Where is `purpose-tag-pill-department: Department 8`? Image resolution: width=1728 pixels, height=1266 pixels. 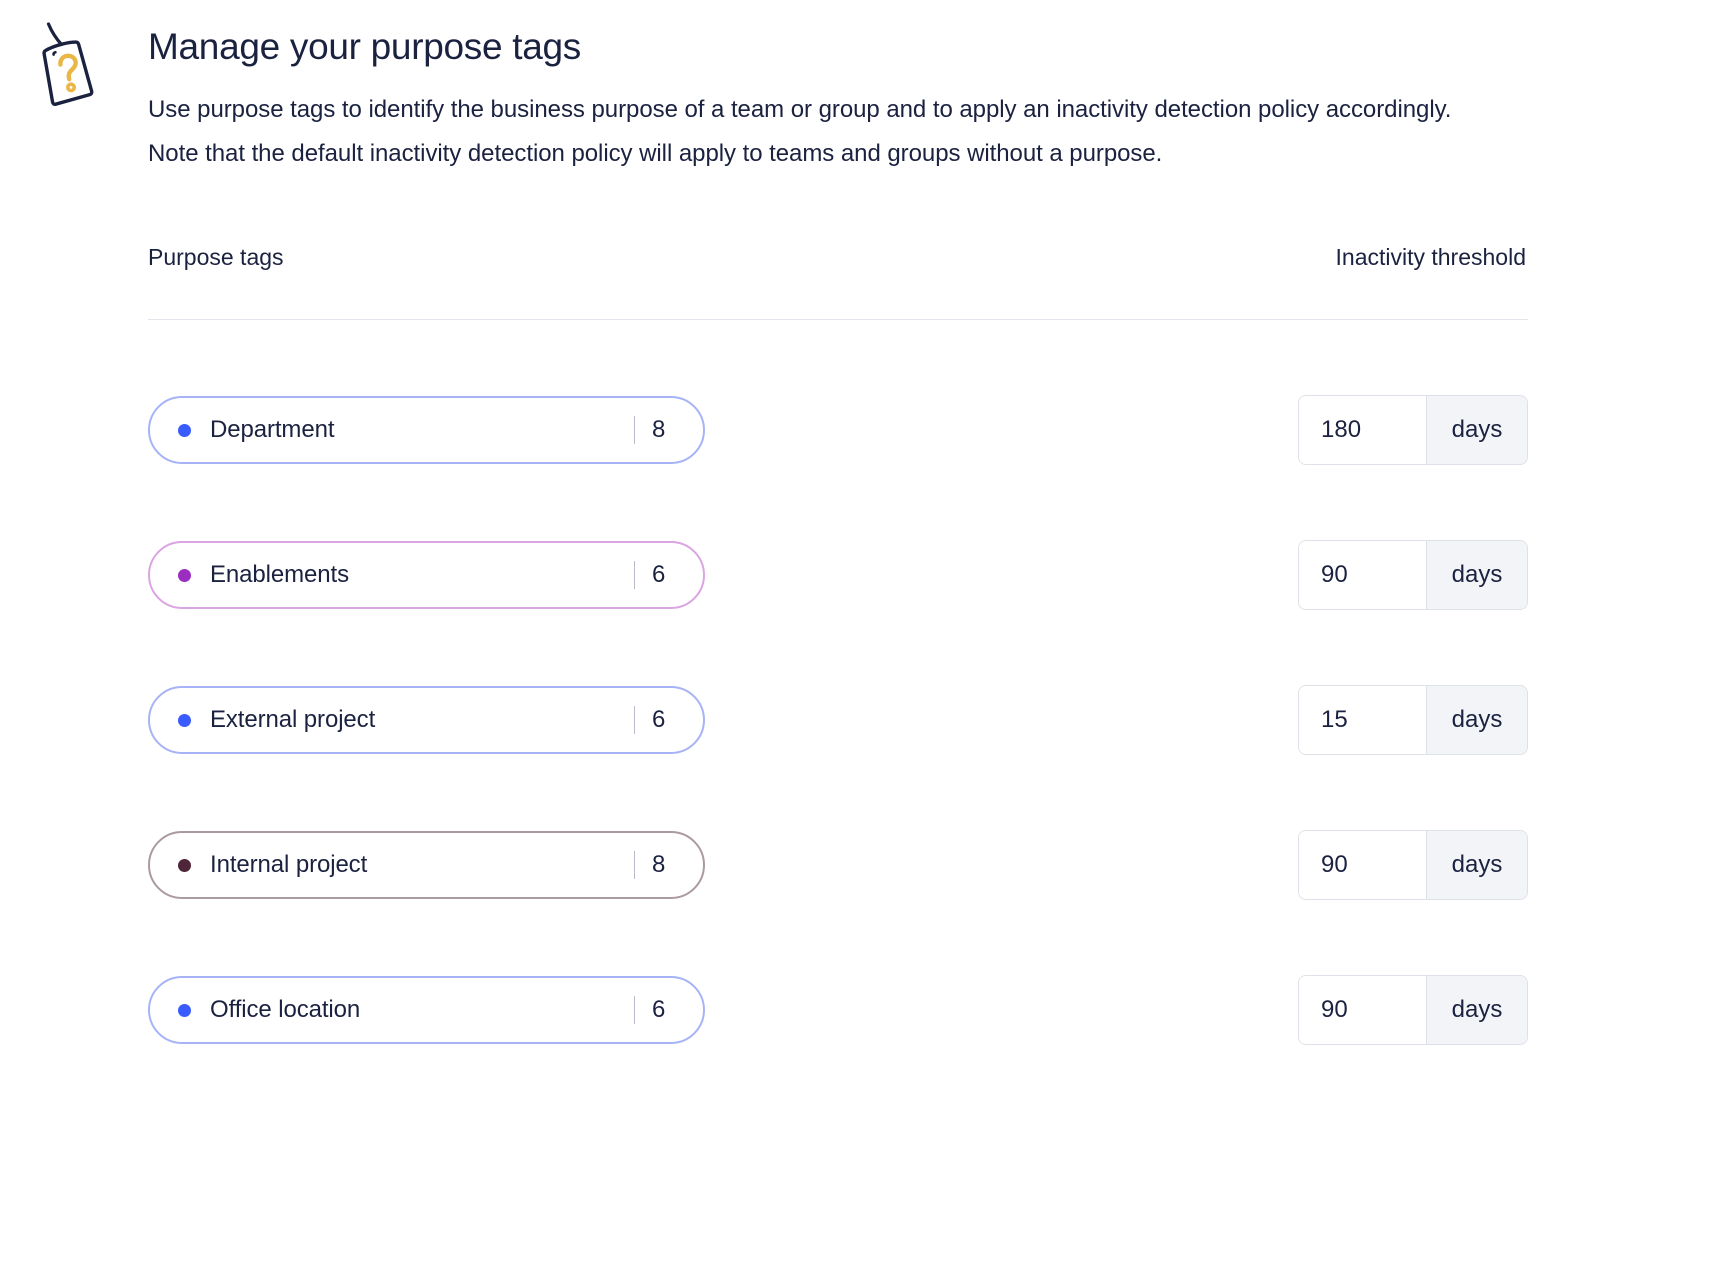
purpose-tag-pill-department: Department 8 is located at coordinates (426, 430).